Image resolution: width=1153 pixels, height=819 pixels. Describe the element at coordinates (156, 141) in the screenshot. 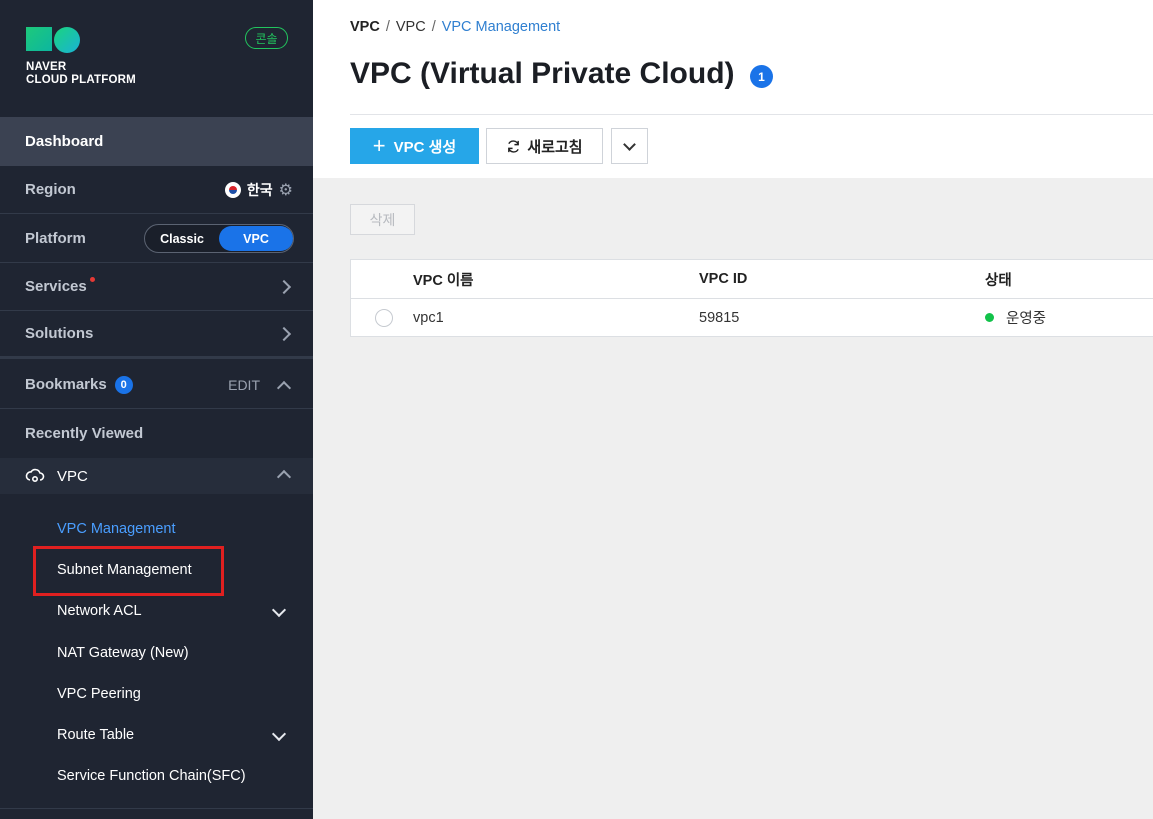

I see `sidebar-item-dashboard: Dashboard` at that location.